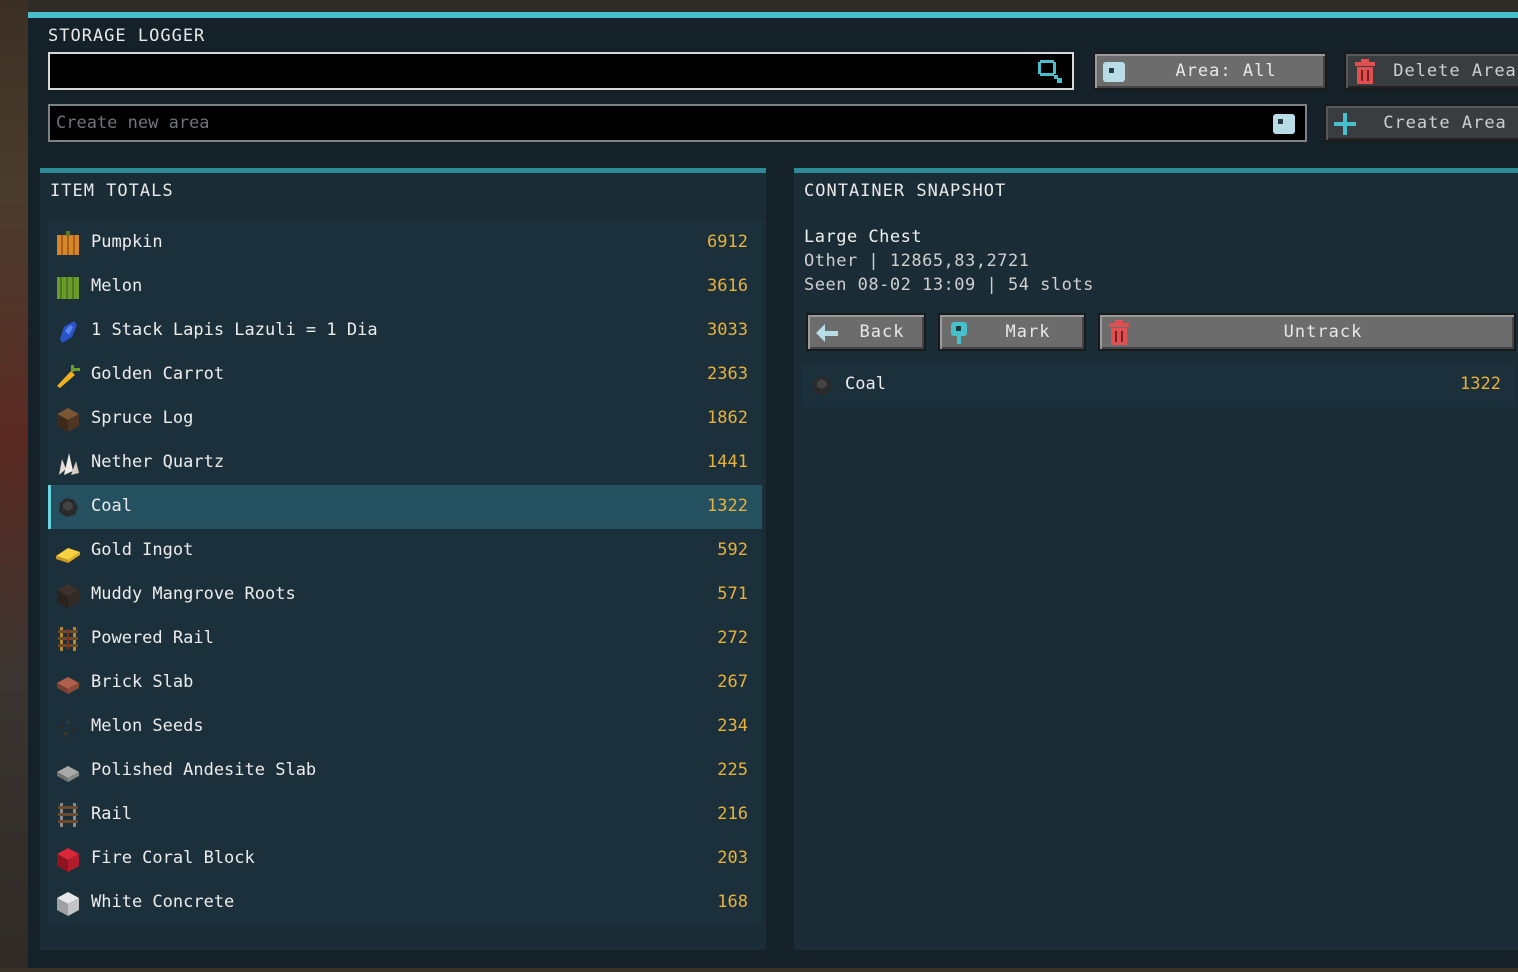  Describe the element at coordinates (727, 506) in the screenshot. I see `item-count: 1322` at that location.